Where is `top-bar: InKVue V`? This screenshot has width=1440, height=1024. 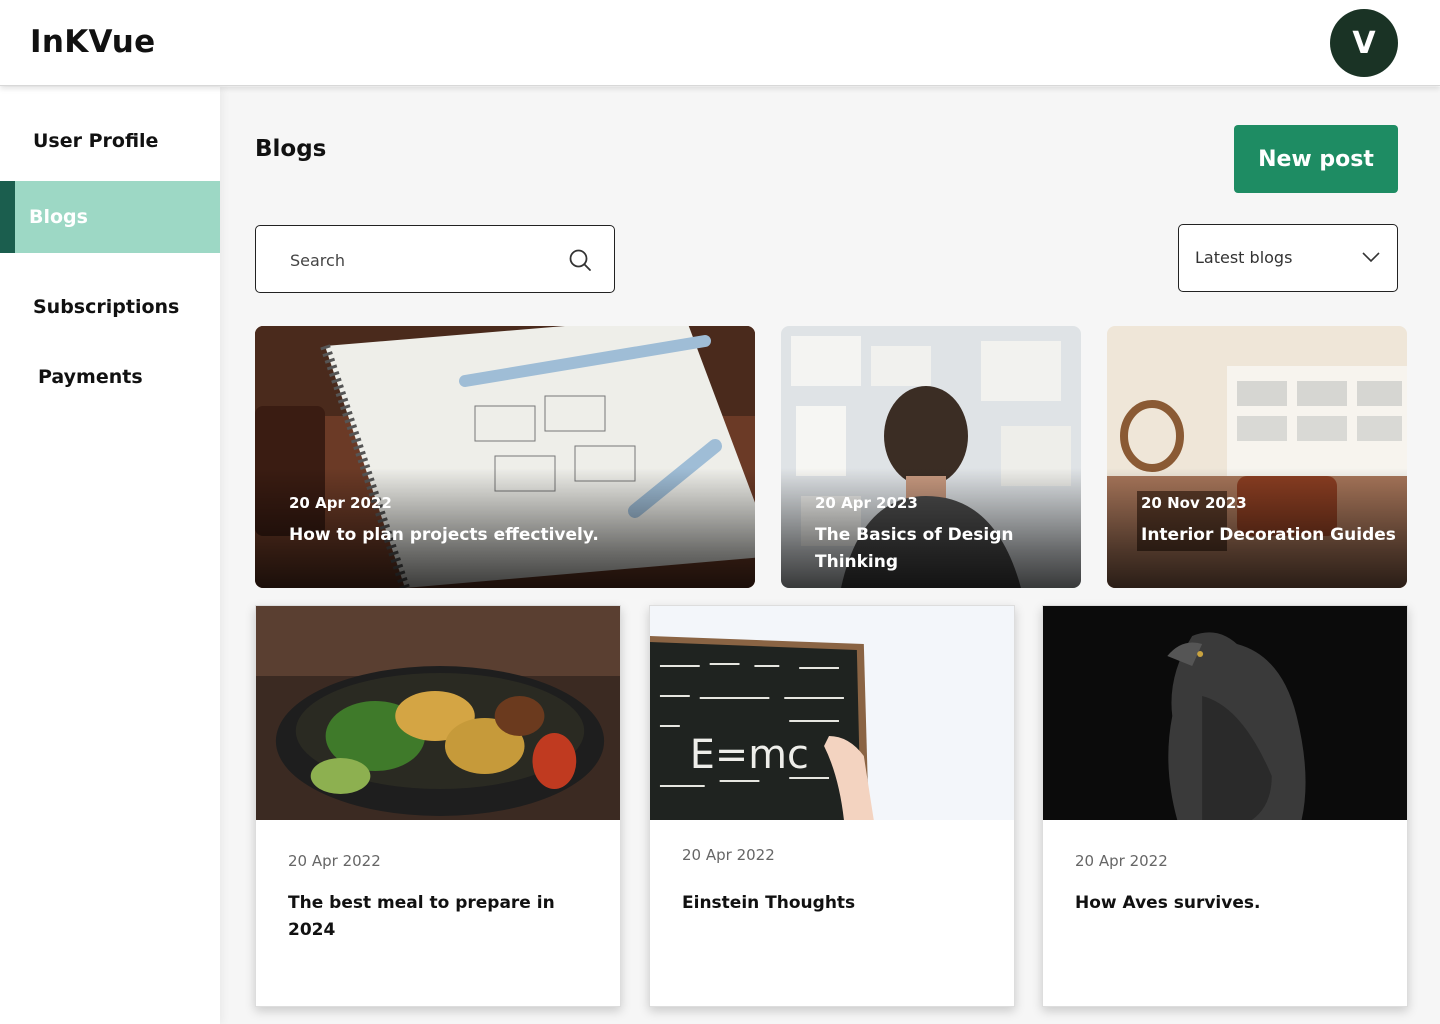
top-bar: InKVue V is located at coordinates (720, 43).